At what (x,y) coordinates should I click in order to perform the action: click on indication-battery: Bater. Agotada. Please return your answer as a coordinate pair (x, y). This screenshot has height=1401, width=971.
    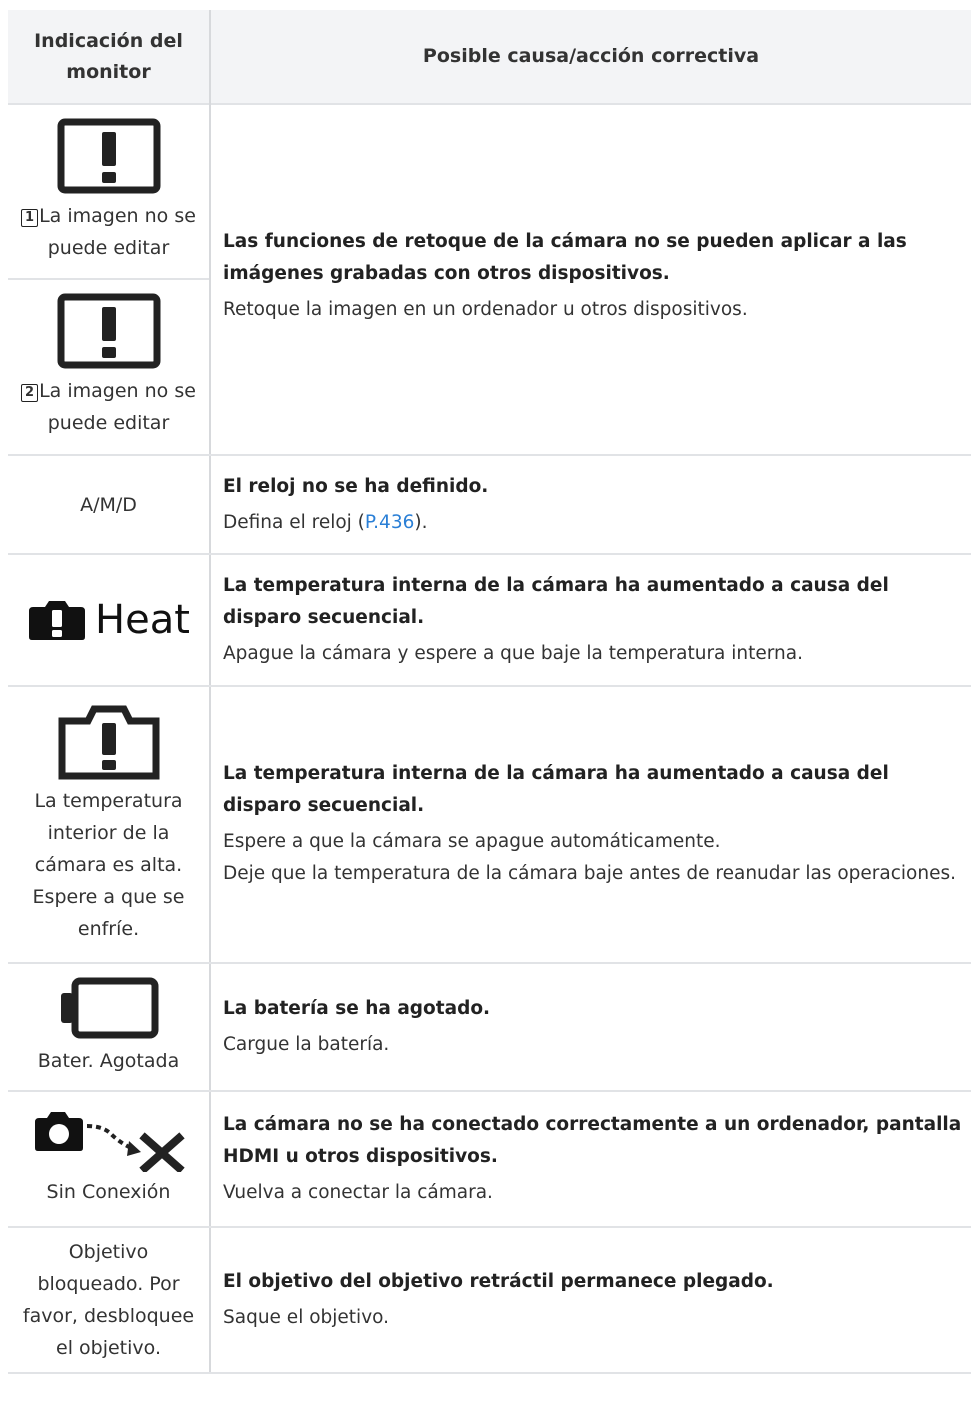
    Looking at the image, I should click on (108, 1027).